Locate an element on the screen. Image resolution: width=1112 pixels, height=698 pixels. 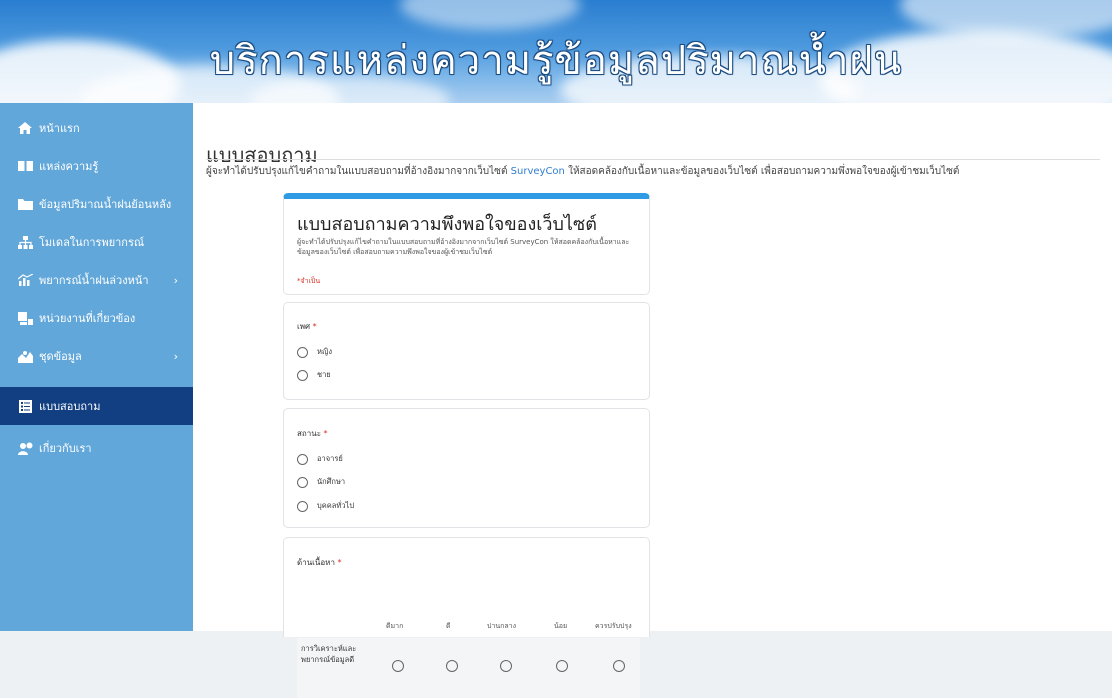
grid-row-label: การวิเคราะห์และพยากรณ์ข้อมูลดี is located at coordinates (329, 654).